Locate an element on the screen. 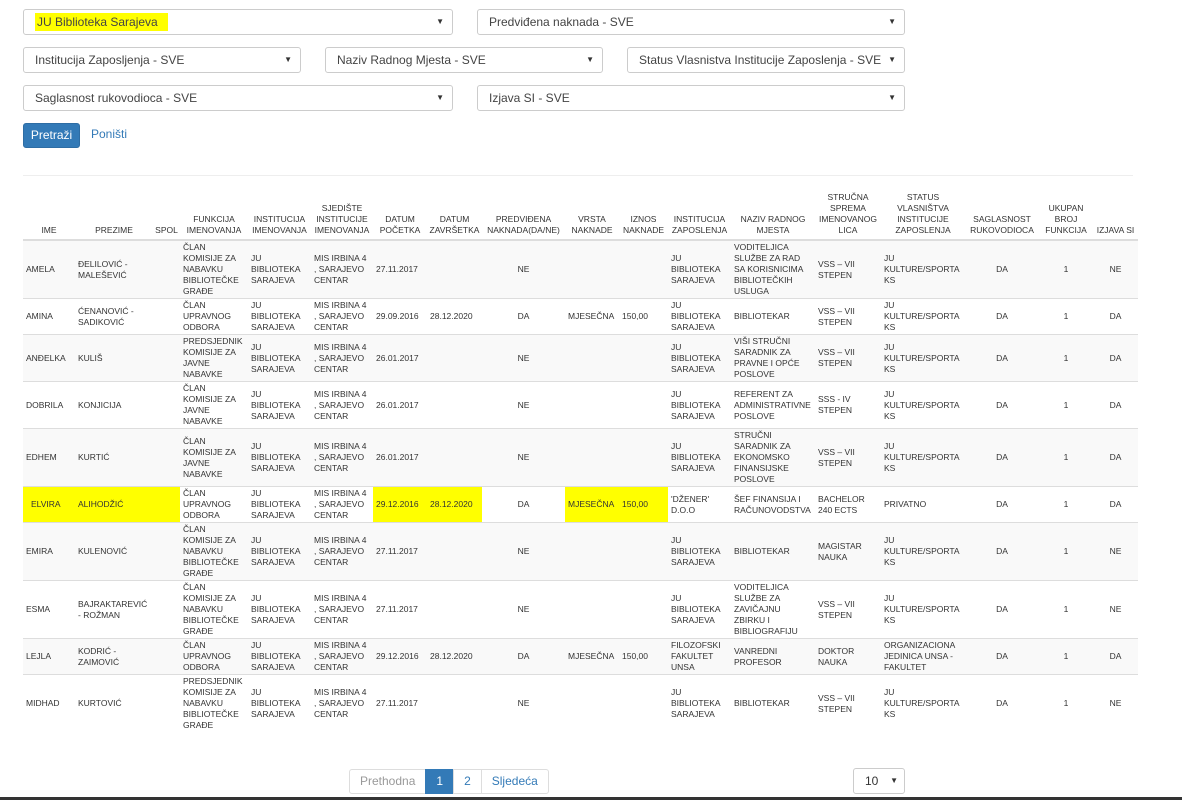 The height and width of the screenshot is (800, 1182). filter-saglasnost-select: Saglasnost rukovodioca - SVE ▼ is located at coordinates (238, 98).